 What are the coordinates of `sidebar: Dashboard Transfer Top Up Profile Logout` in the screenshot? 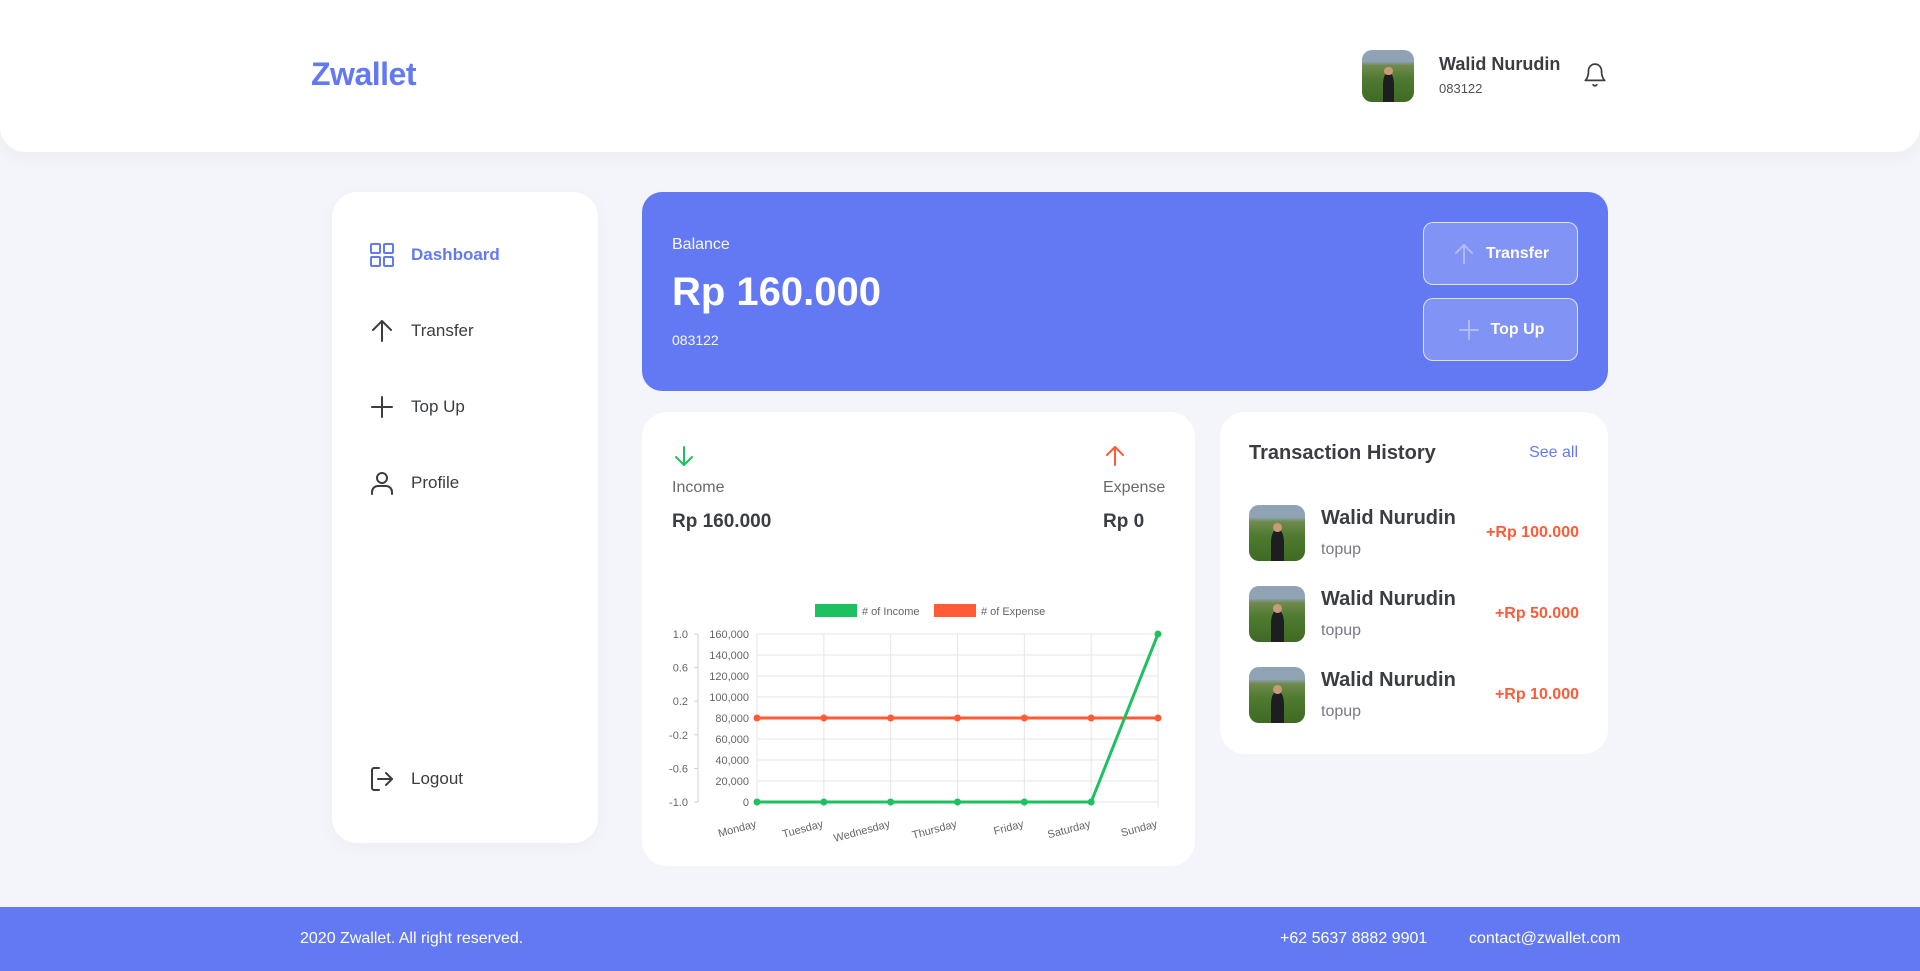 It's located at (465, 517).